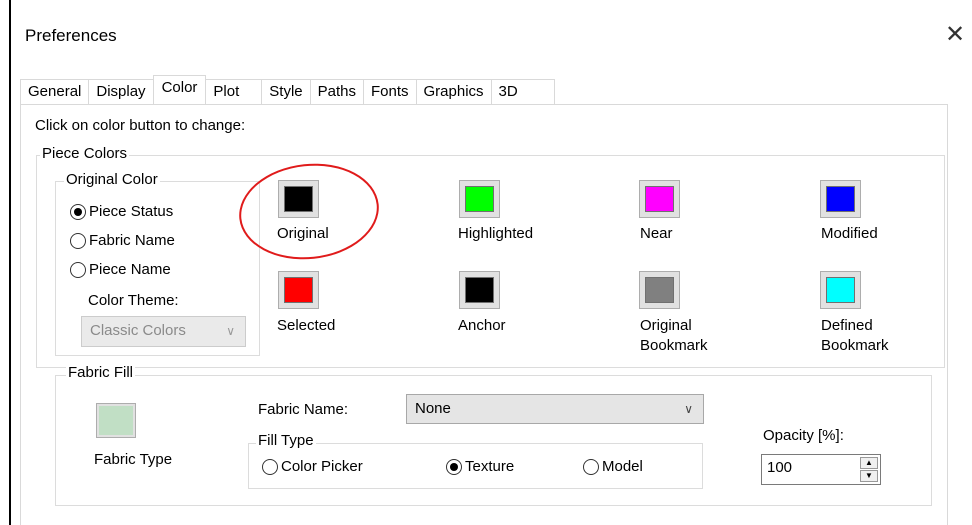 This screenshot has height=525, width=972. I want to click on fabric-name-label: Fabric Name:, so click(303, 409).